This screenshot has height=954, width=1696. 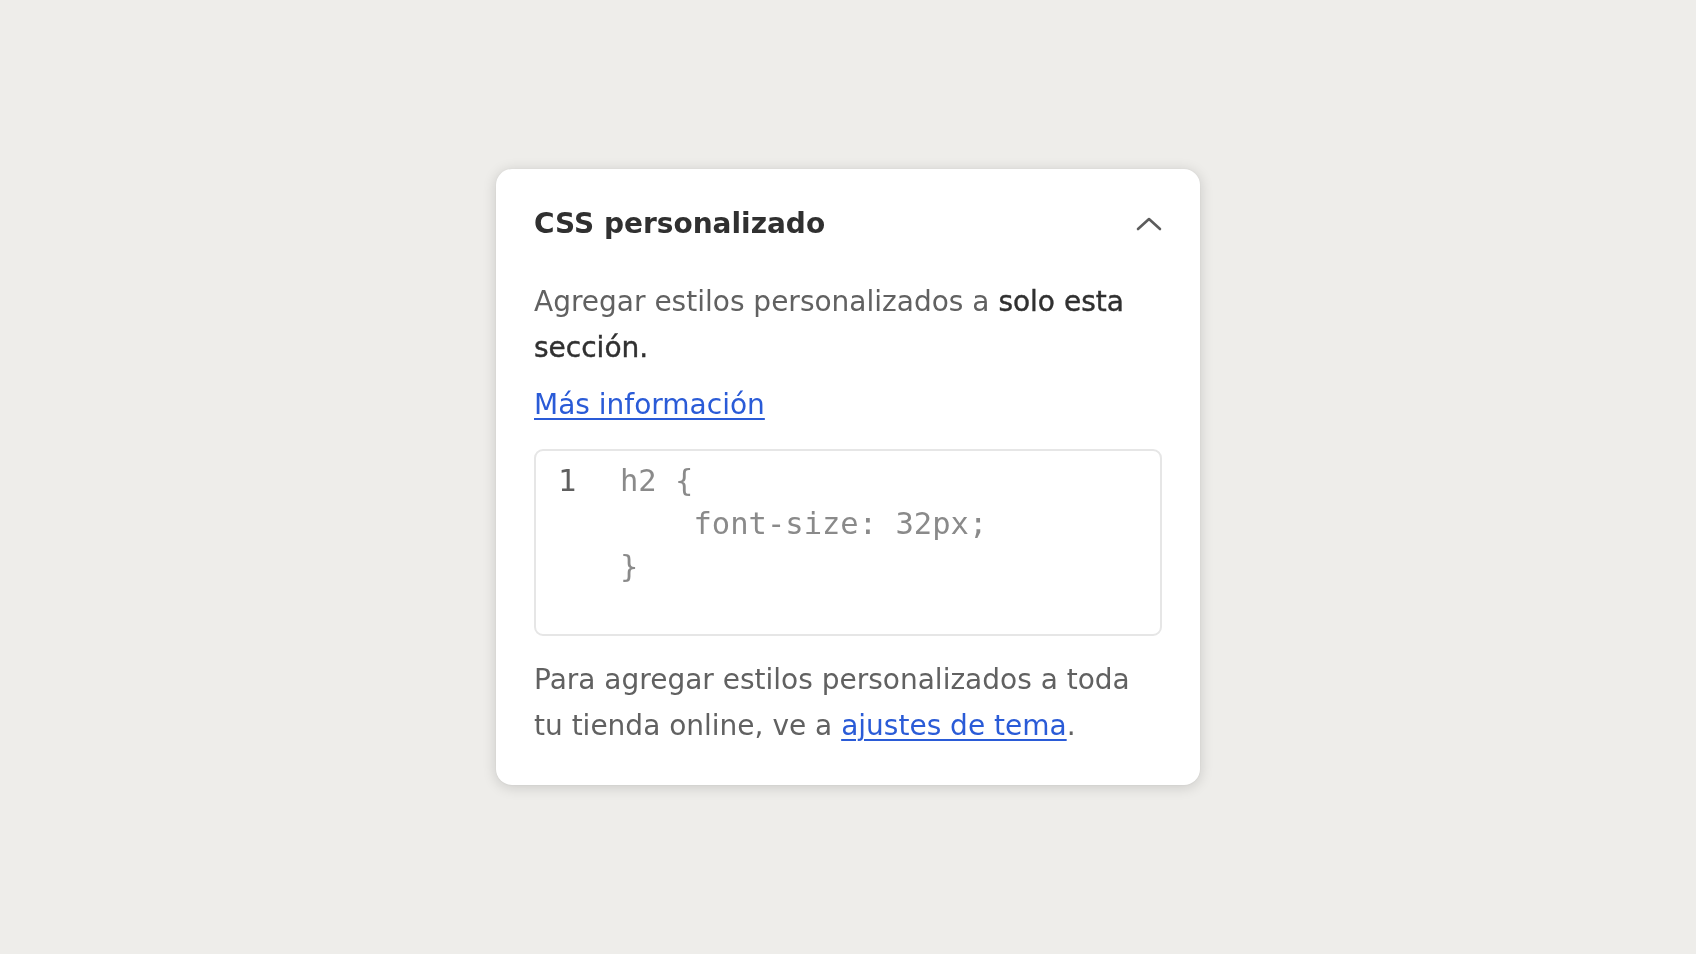 I want to click on chevron-up-icon, so click(x=1149, y=224).